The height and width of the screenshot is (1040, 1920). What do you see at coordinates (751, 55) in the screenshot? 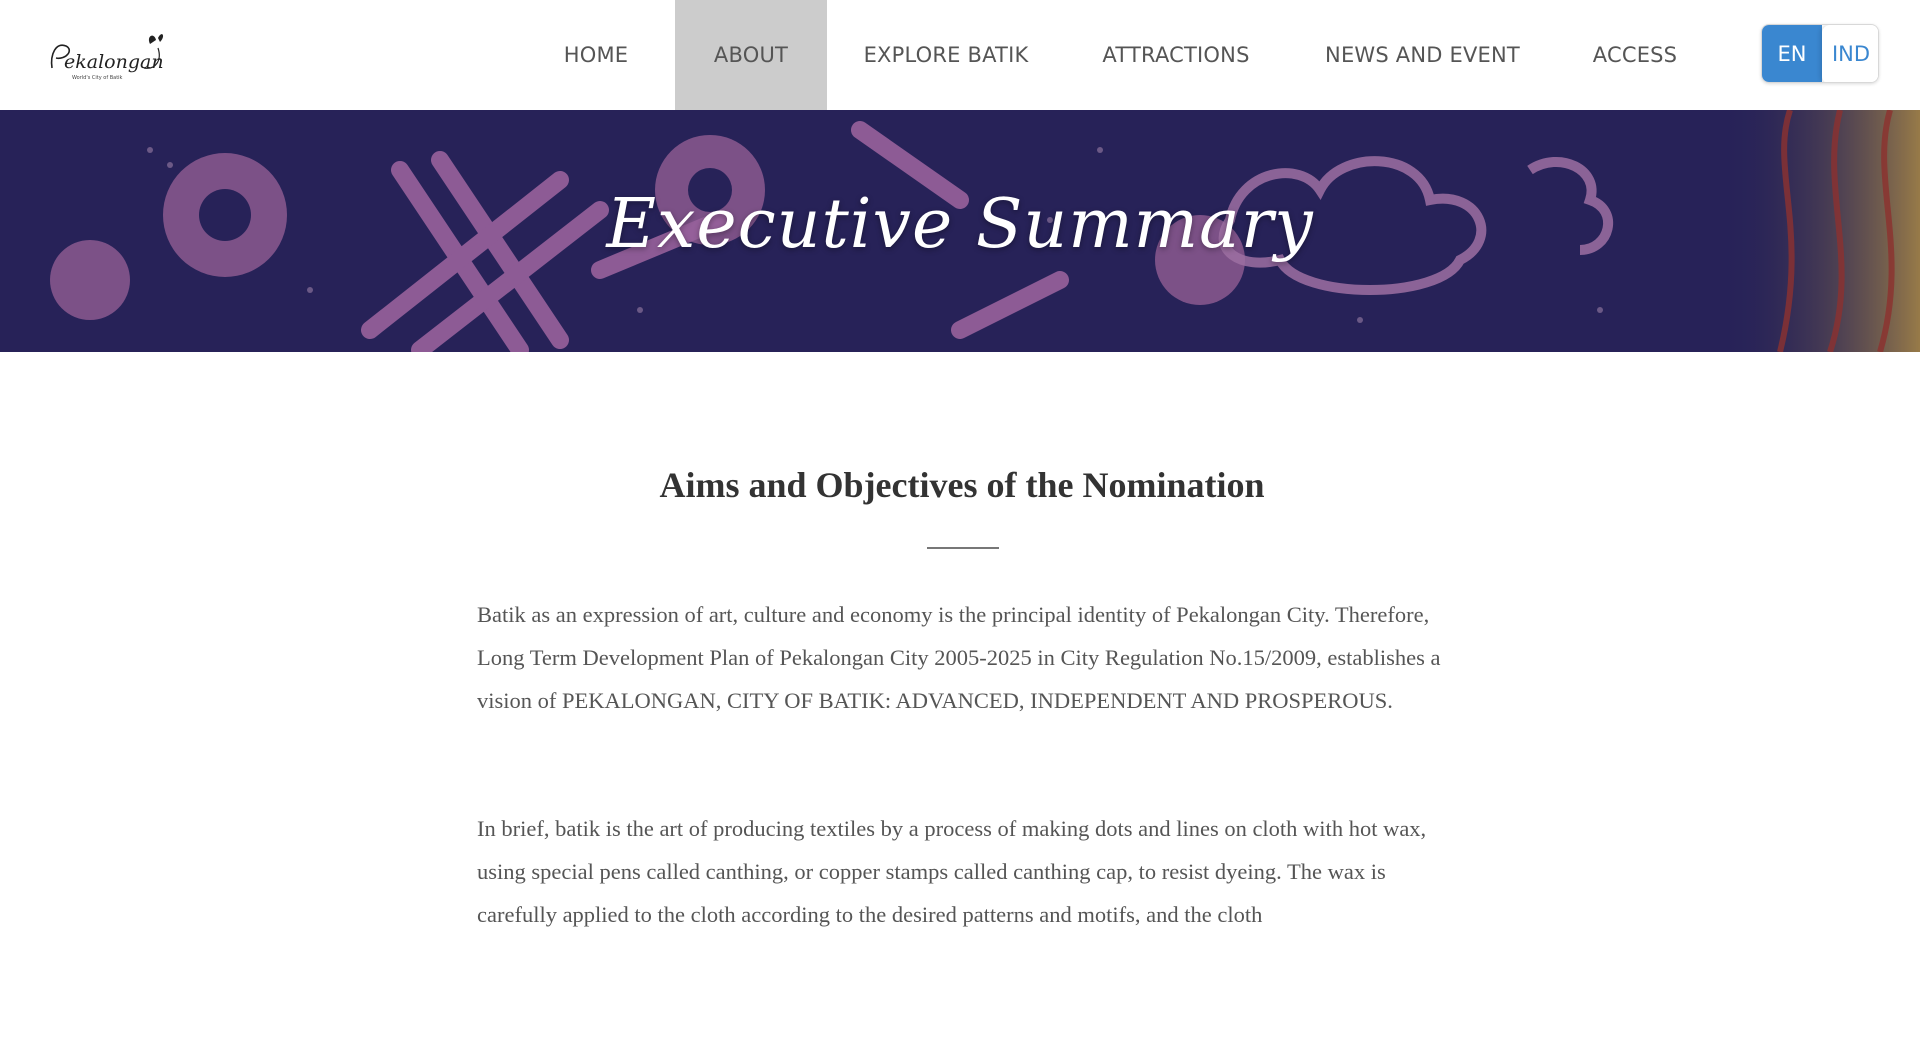
I see `nav-item-about: ABOUT` at bounding box center [751, 55].